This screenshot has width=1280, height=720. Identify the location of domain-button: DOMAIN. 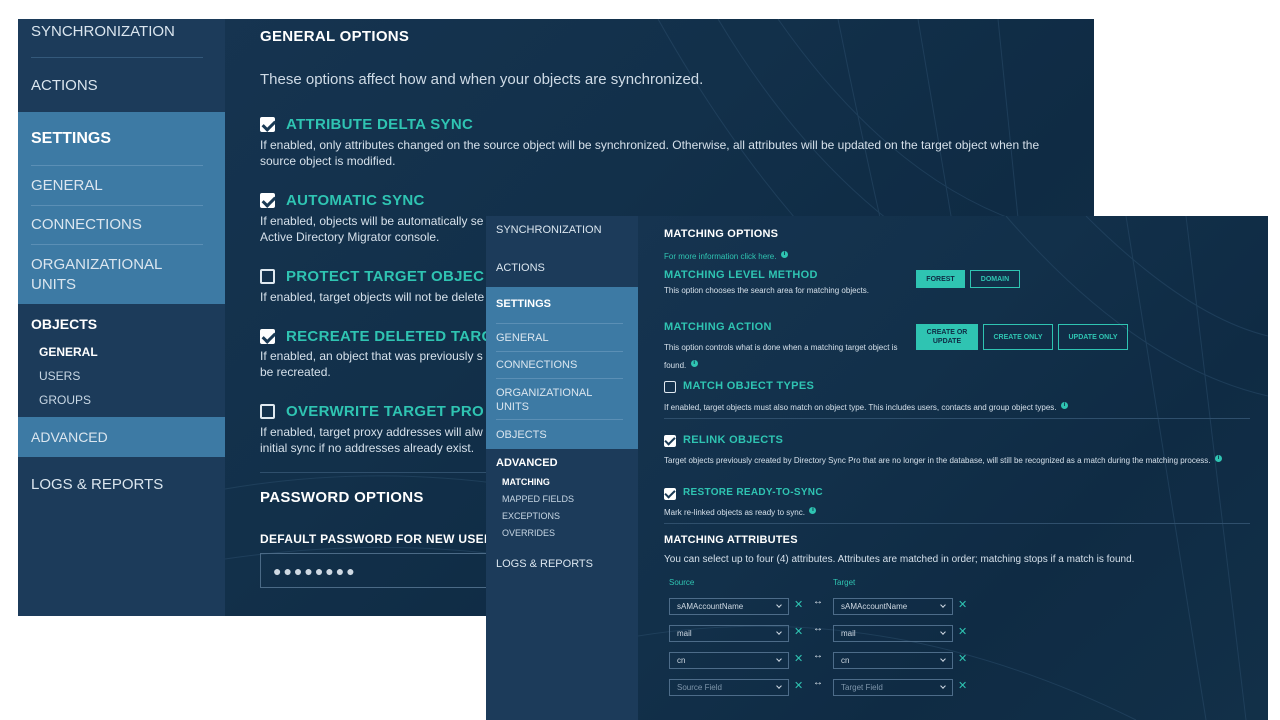
(995, 279).